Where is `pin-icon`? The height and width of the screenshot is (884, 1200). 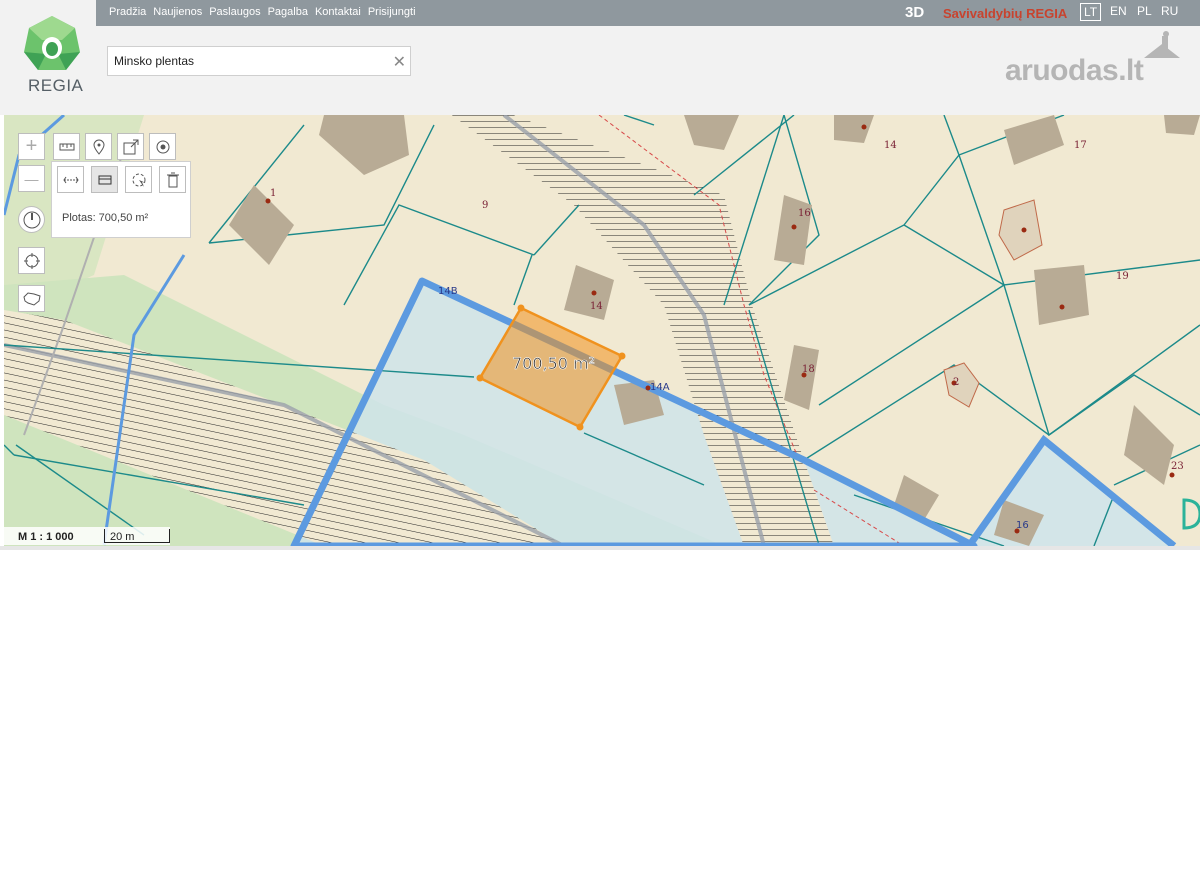
pin-icon is located at coordinates (98, 146).